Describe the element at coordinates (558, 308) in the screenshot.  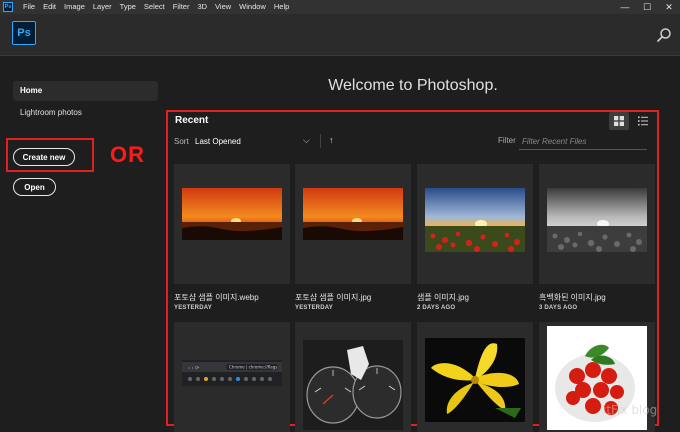
I see `file-date: 3 DAYS AGO` at that location.